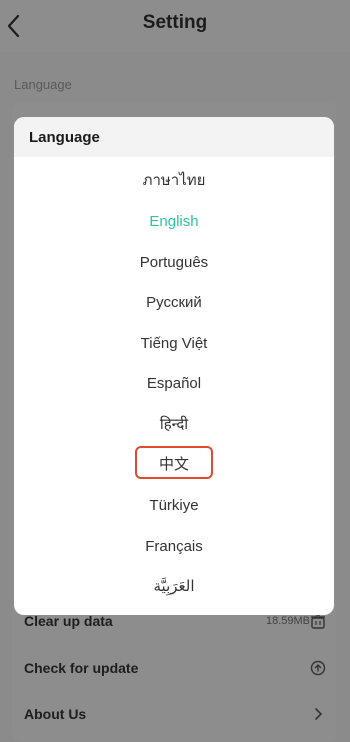  I want to click on cache-size-value: 18.59MB, so click(287, 621).